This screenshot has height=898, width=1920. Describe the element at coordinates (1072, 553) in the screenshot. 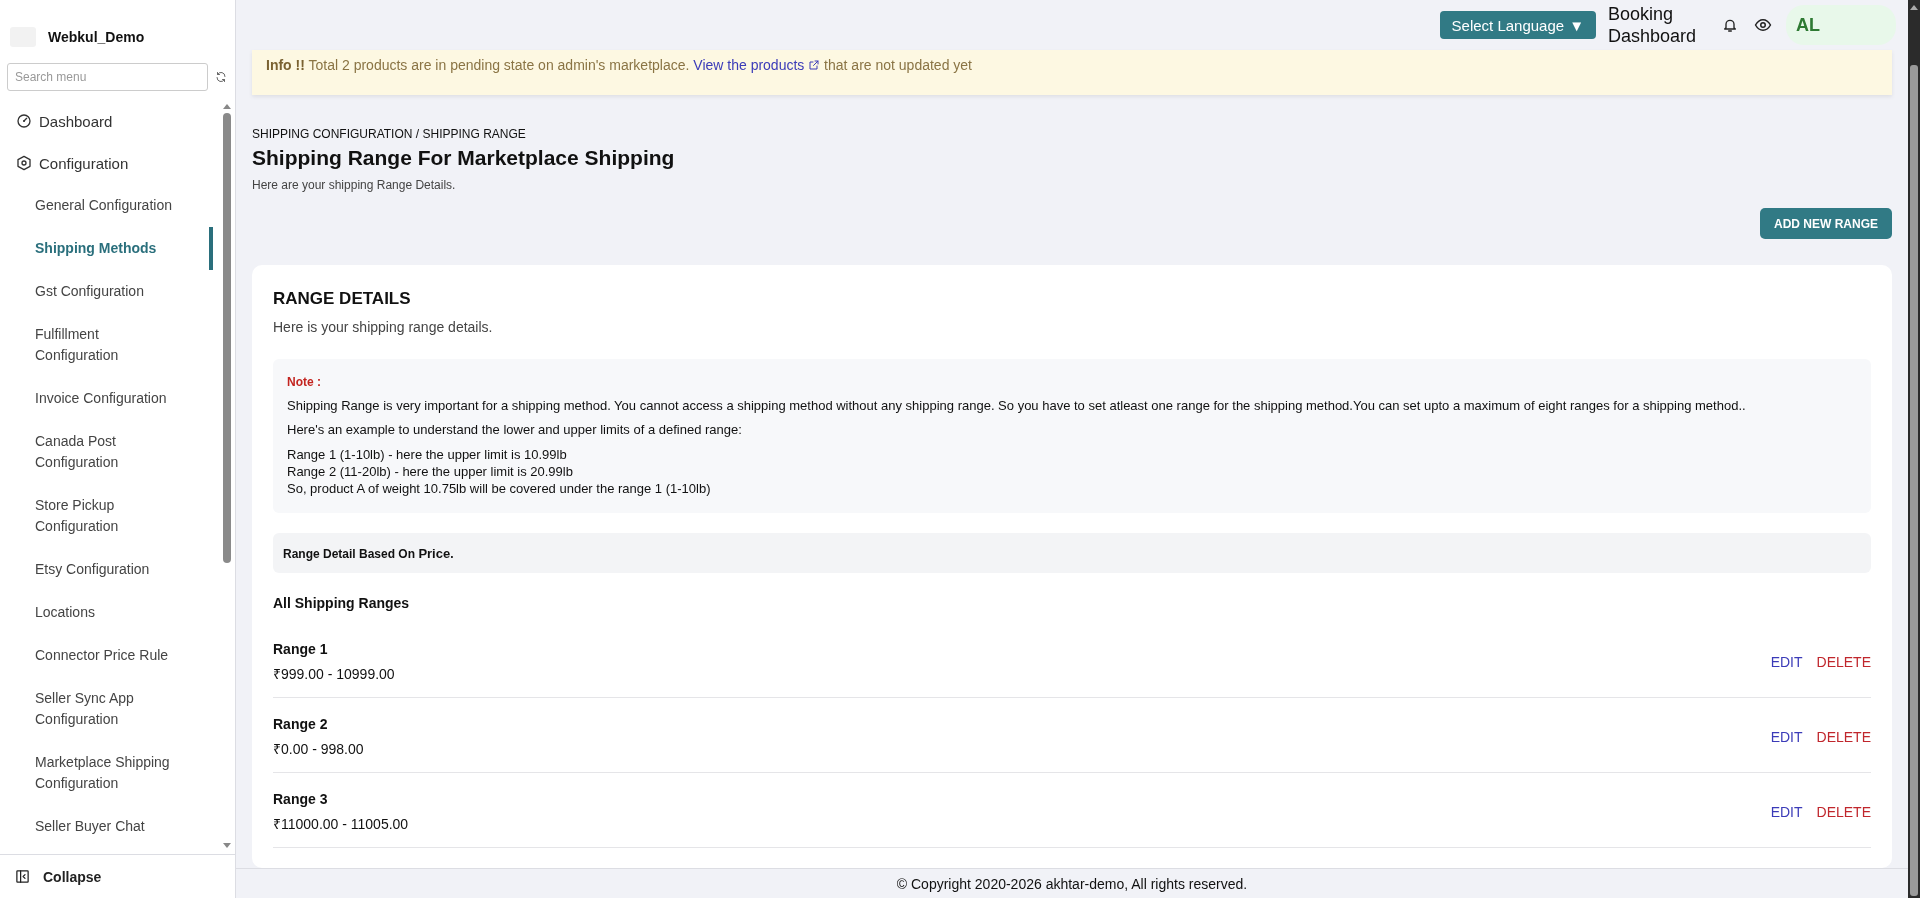

I see `range-basis-bar: Range Detail Based On Price.` at that location.